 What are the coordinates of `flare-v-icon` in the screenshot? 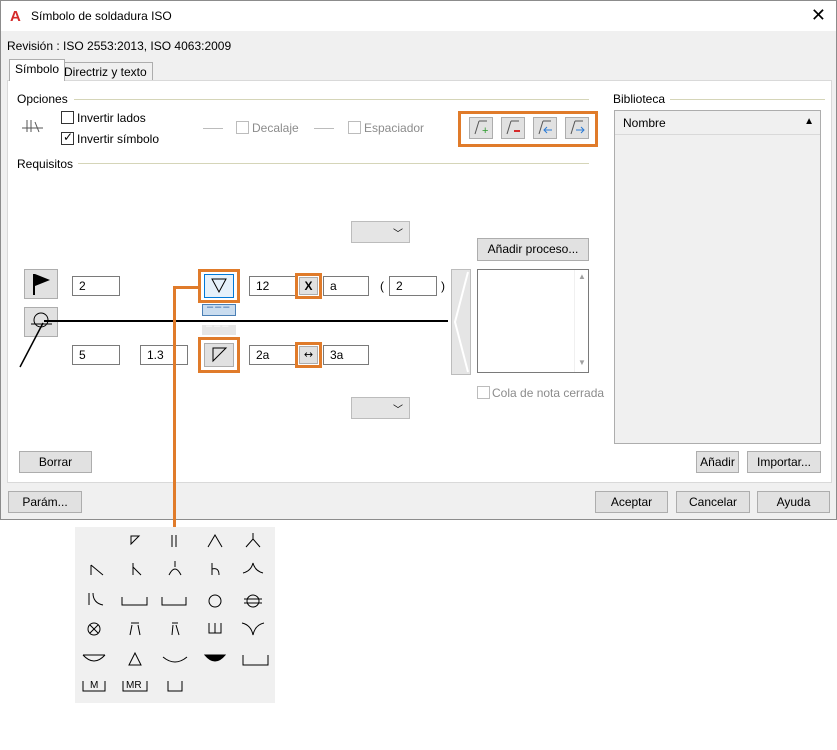 It's located at (253, 568).